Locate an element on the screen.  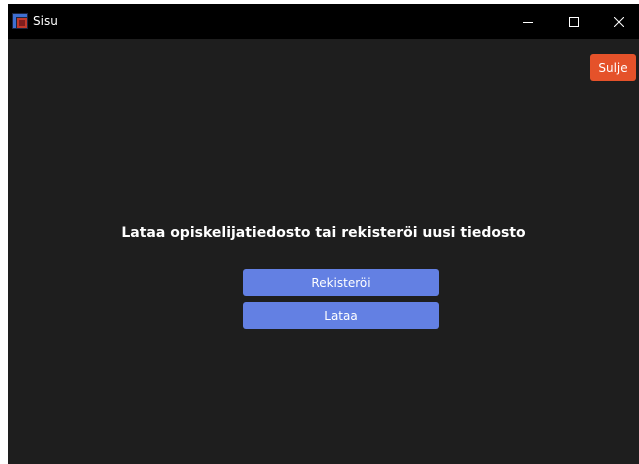
maximize-button is located at coordinates (574, 21).